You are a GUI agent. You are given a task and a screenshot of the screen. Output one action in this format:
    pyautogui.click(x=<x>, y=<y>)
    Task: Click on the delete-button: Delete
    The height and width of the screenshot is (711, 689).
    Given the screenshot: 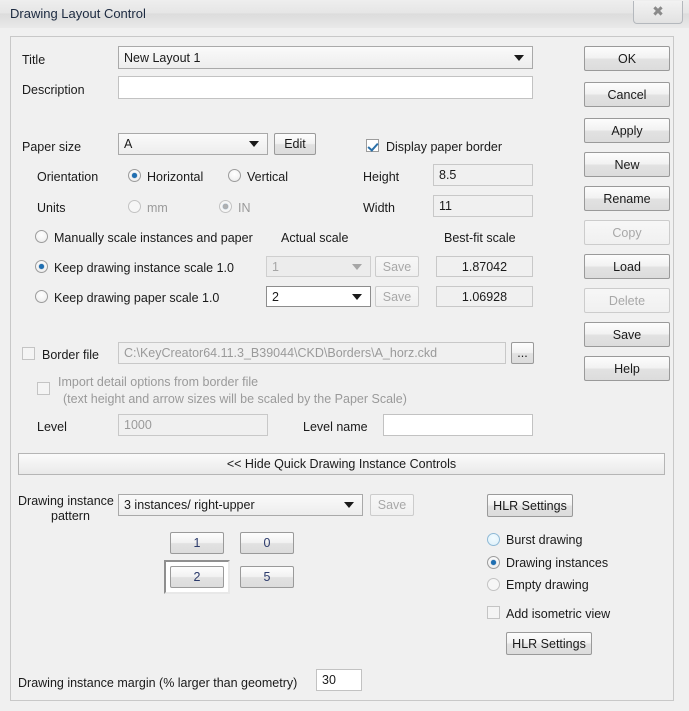 What is the action you would take?
    pyautogui.click(x=627, y=300)
    